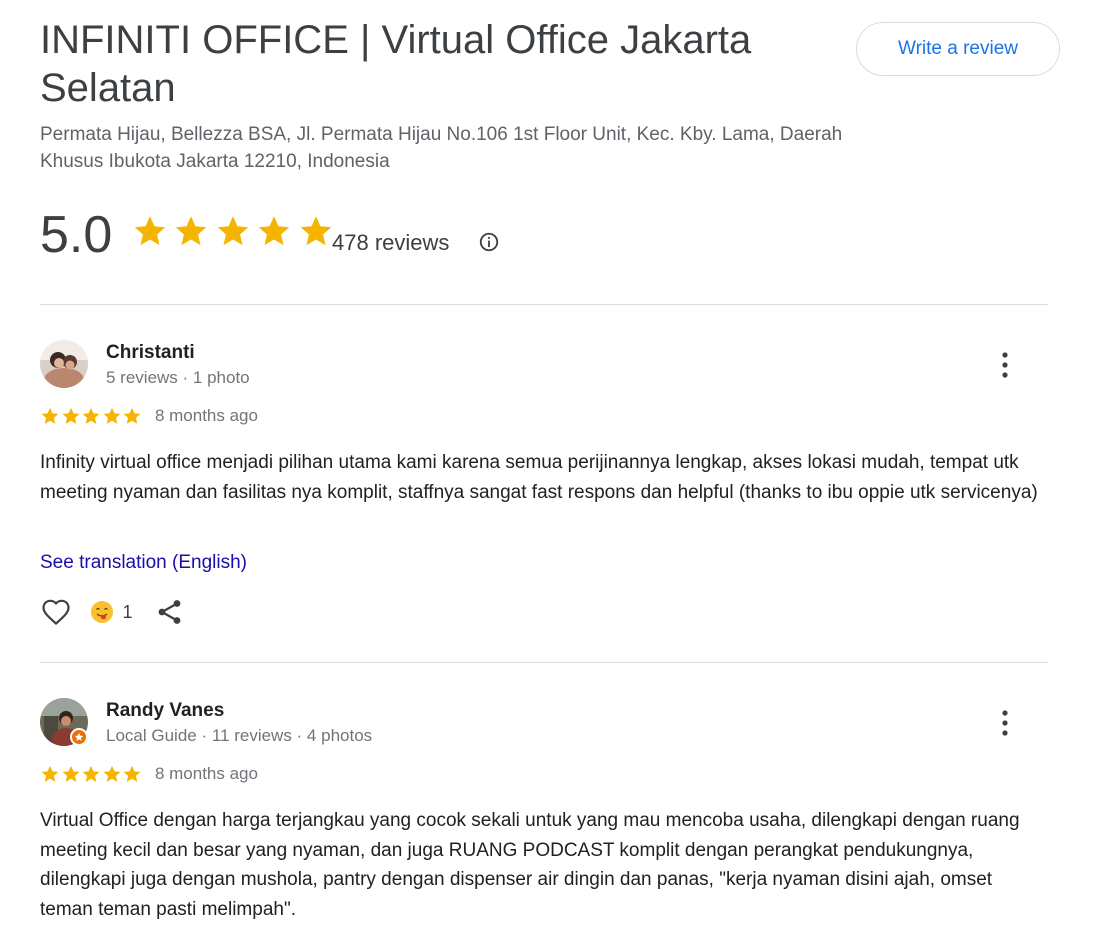  Describe the element at coordinates (140, 612) in the screenshot. I see `review-actions: 1` at that location.